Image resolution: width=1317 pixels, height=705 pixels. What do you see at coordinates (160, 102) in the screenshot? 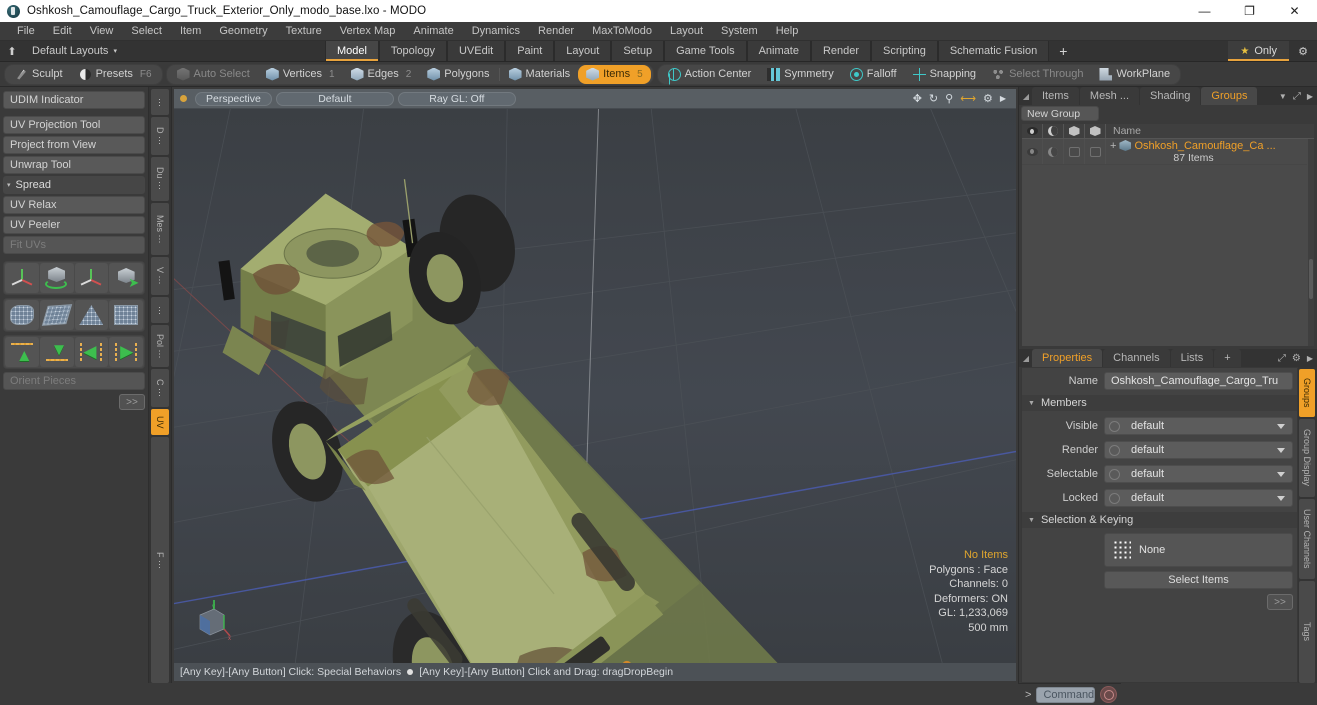
I see `left-vtab-0: ⋯` at bounding box center [160, 102].